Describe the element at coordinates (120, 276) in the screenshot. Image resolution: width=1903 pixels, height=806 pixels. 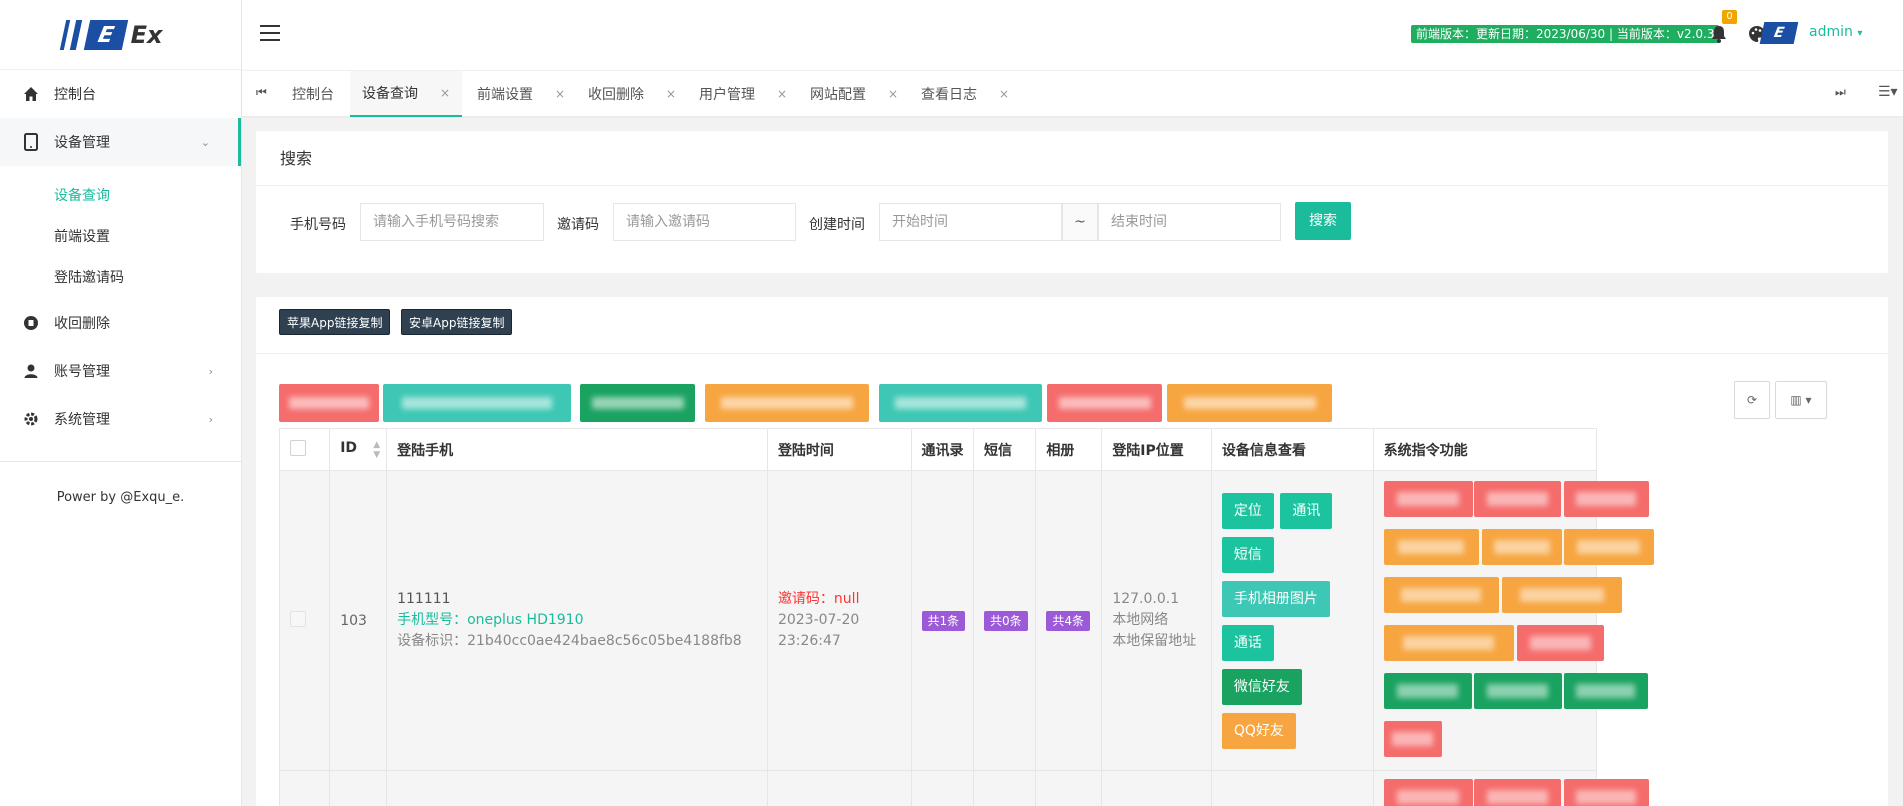
I see `sidebar-subitem-invite-codes: 登陆邀请码` at that location.